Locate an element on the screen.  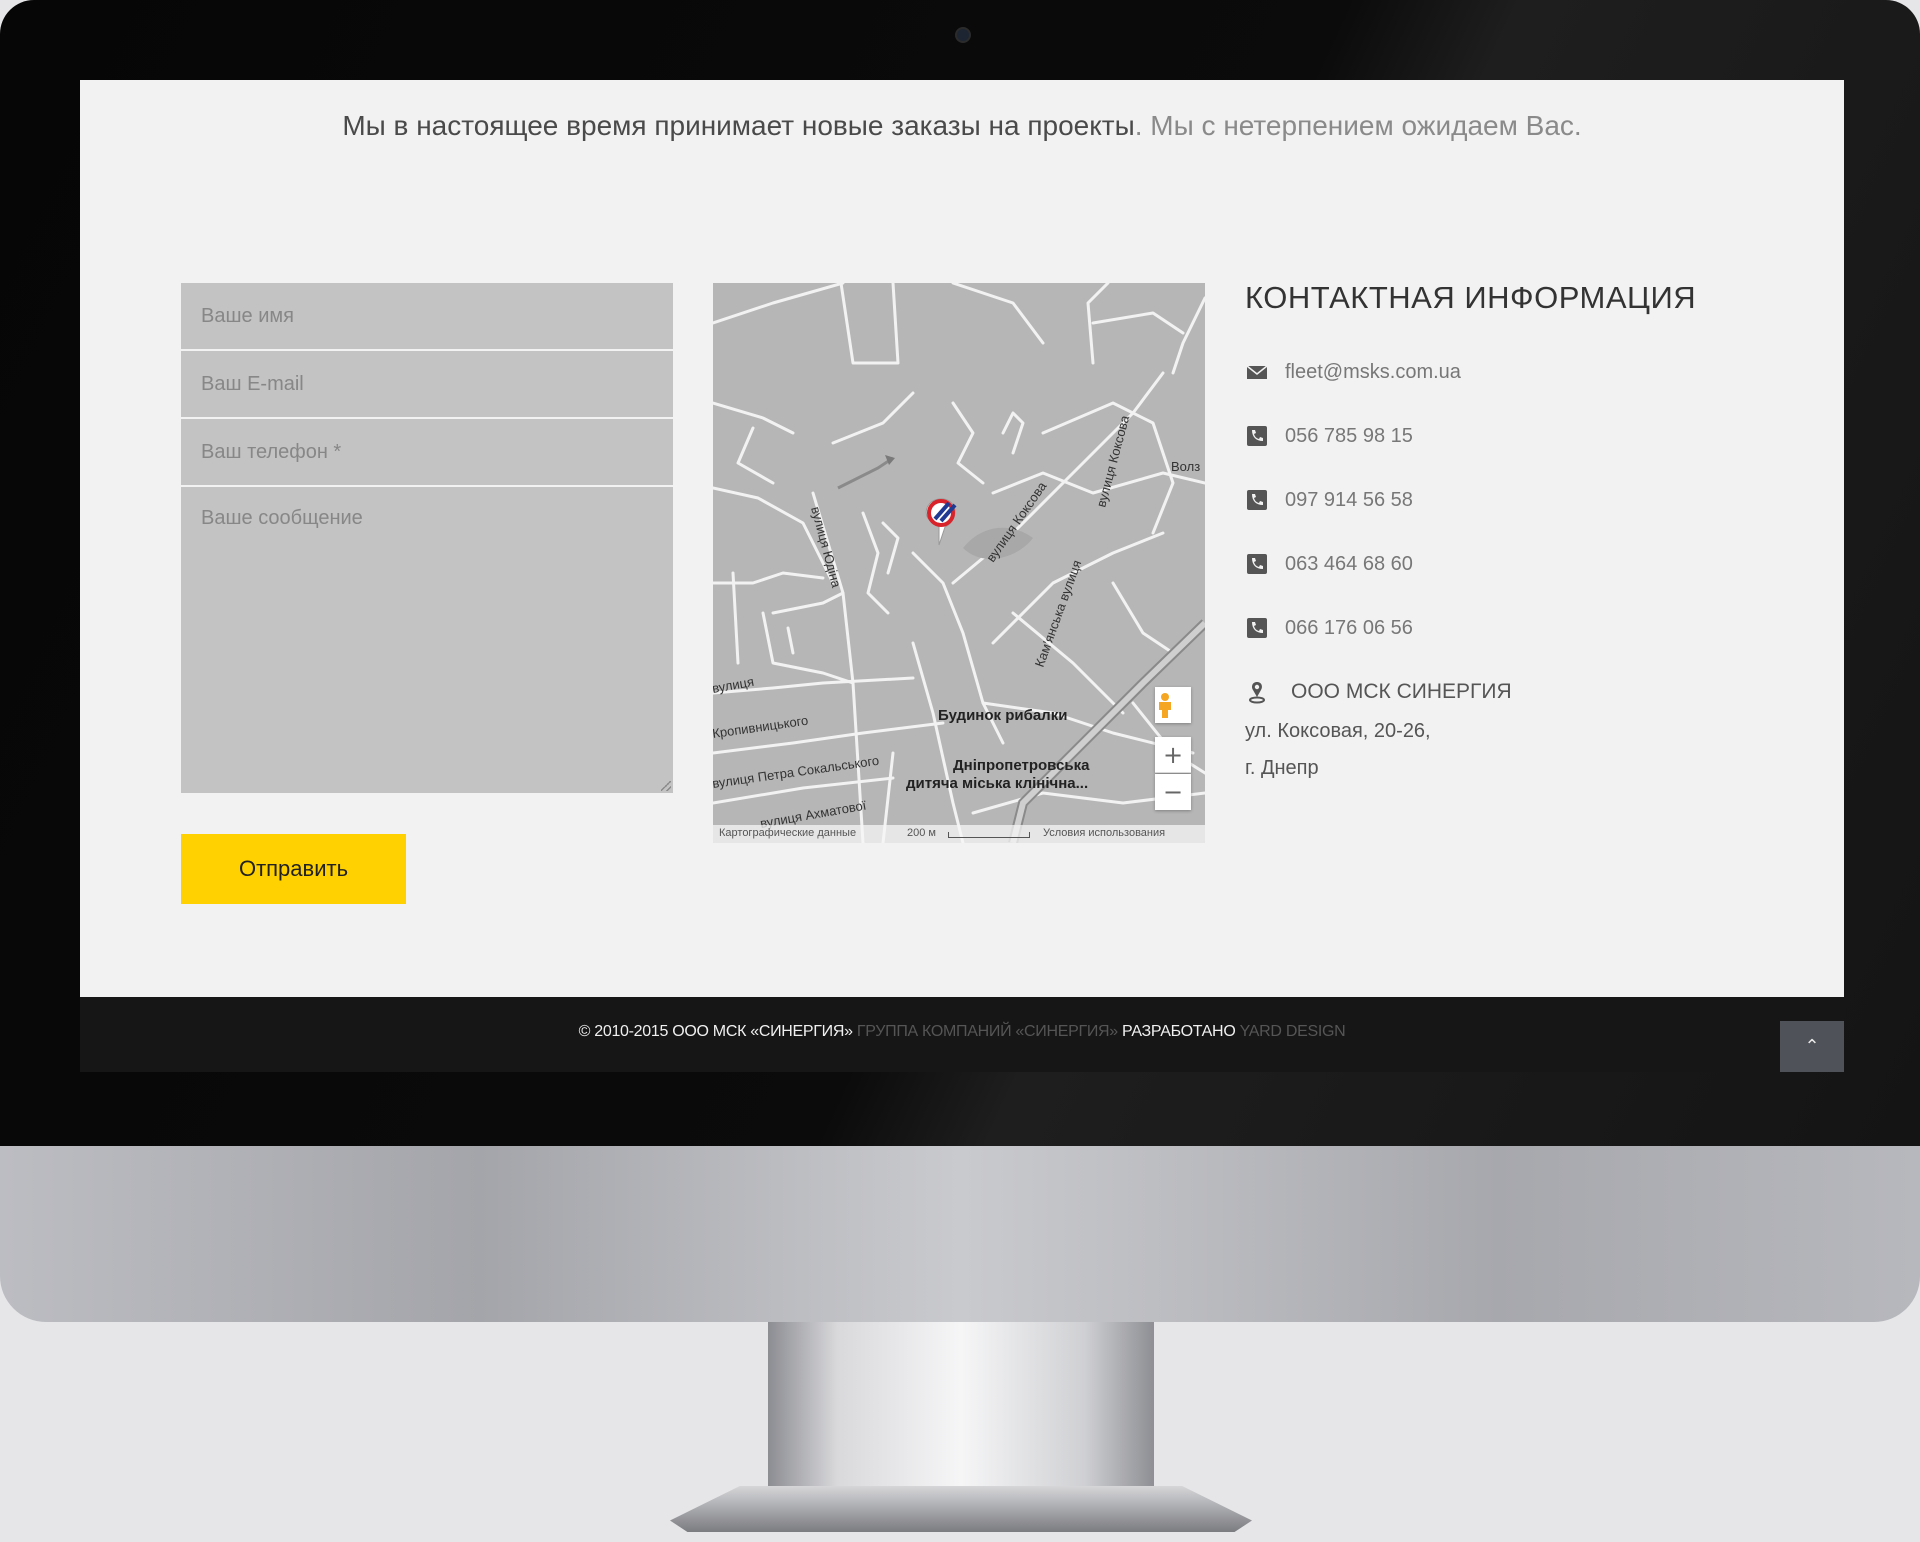
name-input is located at coordinates (427, 316).